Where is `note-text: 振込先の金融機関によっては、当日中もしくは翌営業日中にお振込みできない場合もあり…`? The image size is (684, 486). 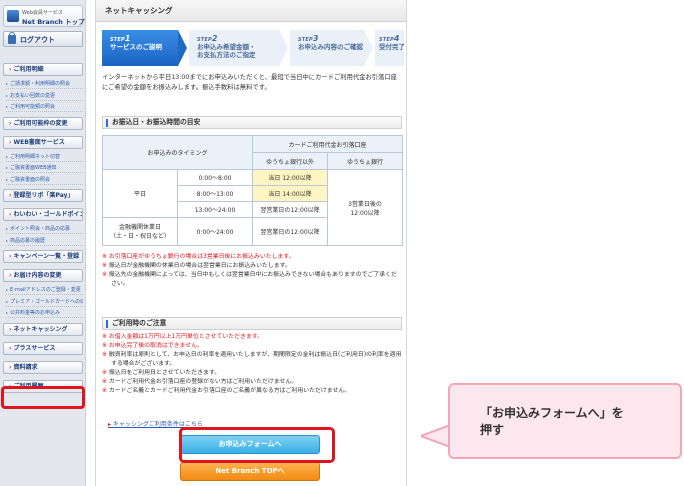
note-text: 振込先の金融機関によっては、当日中もしくは翌営業日中にお振込みできない場合もあり… is located at coordinates (252, 279).